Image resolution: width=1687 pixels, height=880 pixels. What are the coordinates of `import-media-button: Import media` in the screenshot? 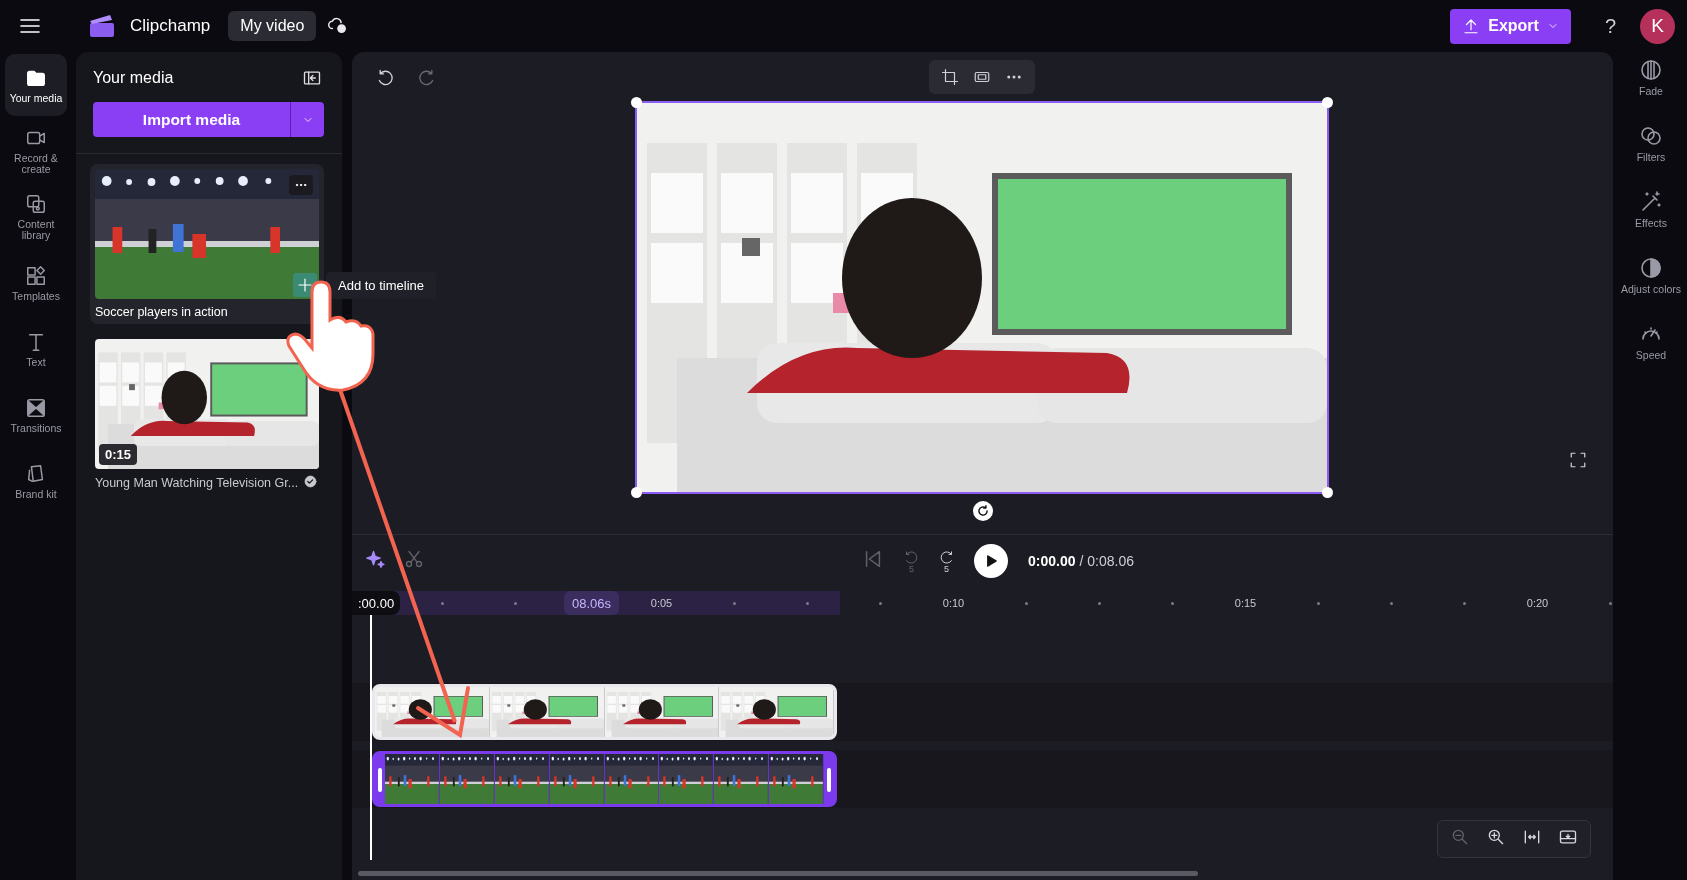 It's located at (191, 119).